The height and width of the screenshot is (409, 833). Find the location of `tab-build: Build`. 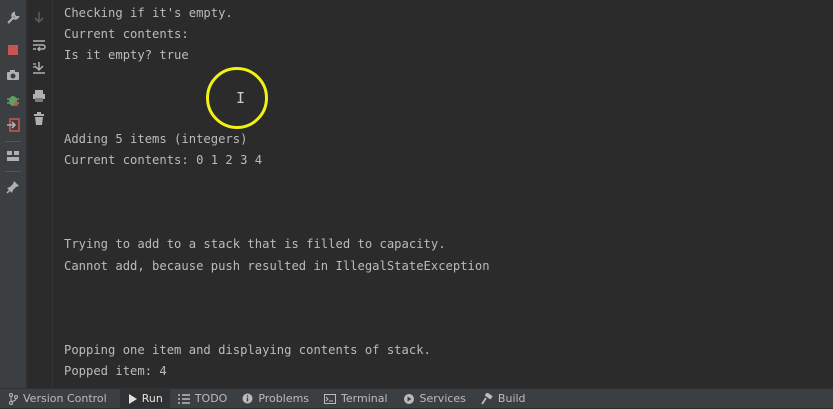

tab-build: Build is located at coordinates (503, 399).